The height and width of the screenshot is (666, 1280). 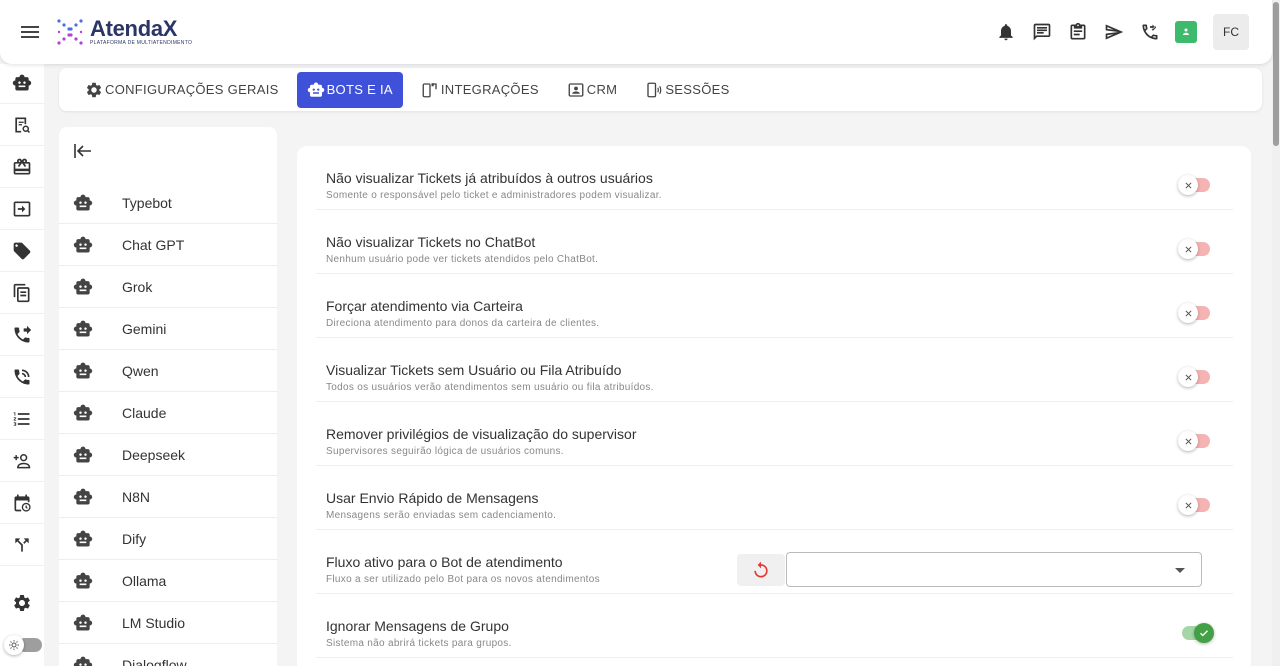 I want to click on bot-item: Chat GPT, so click(x=168, y=245).